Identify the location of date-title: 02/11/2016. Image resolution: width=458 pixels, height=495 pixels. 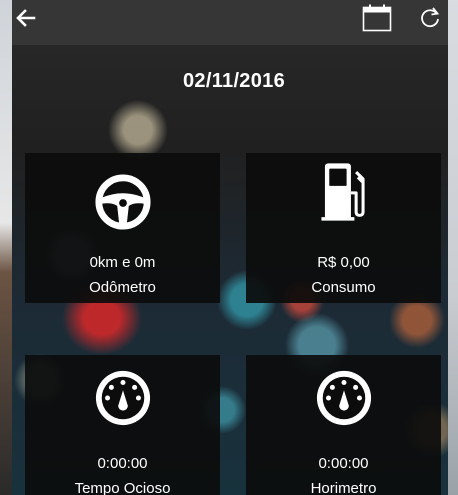
(234, 81).